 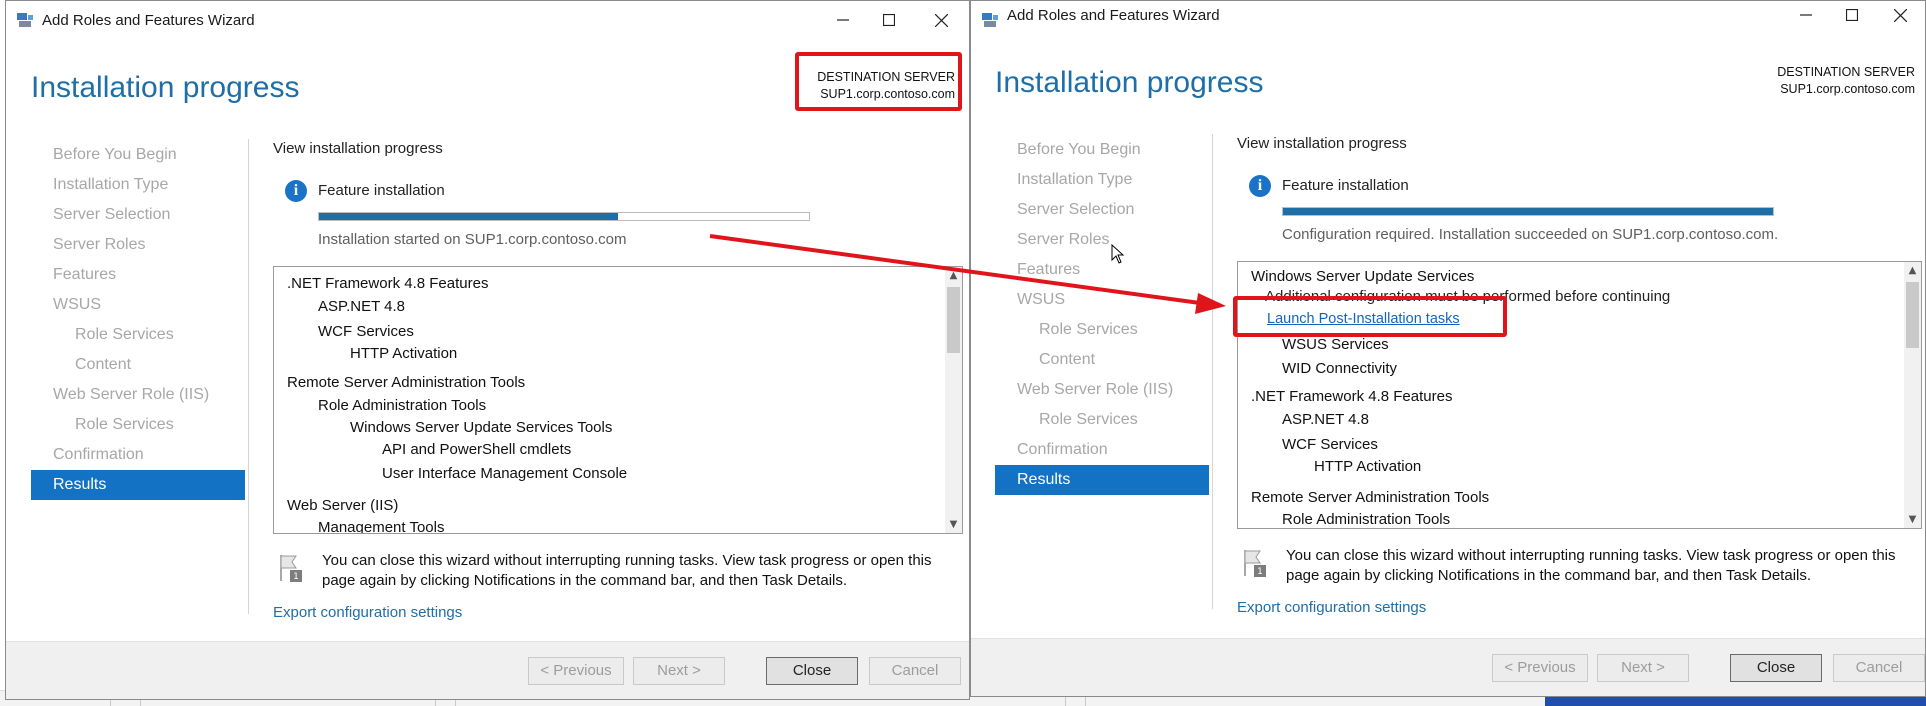 I want to click on left-title-bar: Add Roles and Features Wizard, so click(x=487, y=20).